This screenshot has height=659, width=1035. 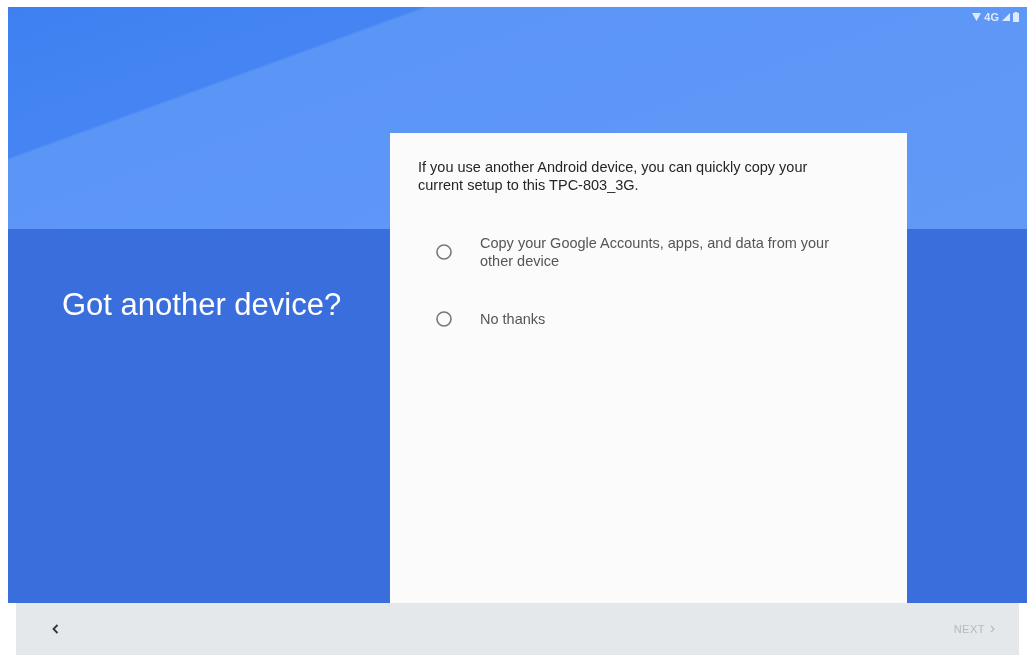 I want to click on intro-text: If you use another Android device, you can quickly copy your current setup to this TPC-803_3G., so click(x=613, y=176).